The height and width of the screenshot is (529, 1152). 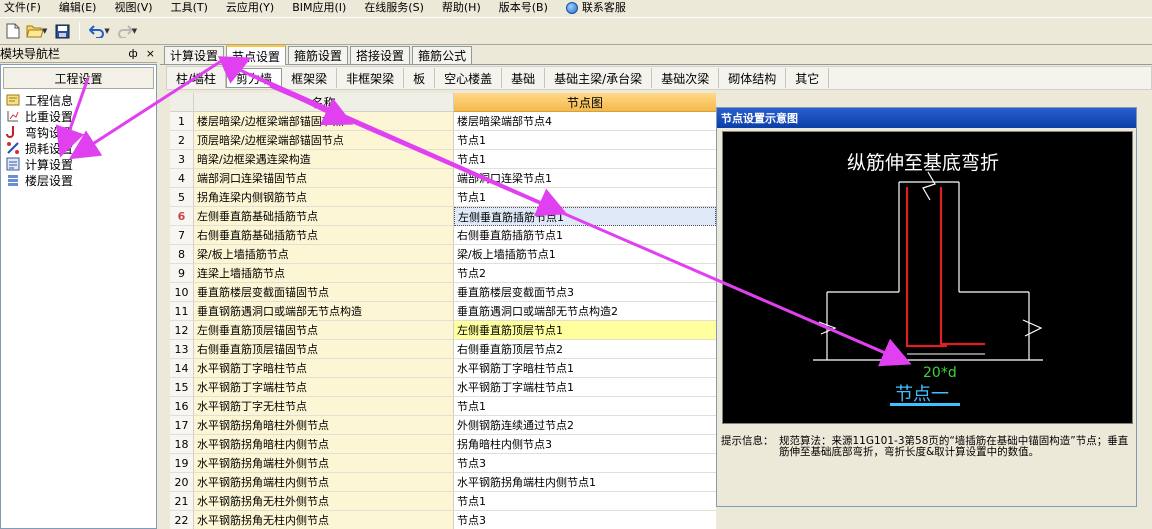 What do you see at coordinates (443, 444) in the screenshot?
I see `table-row: 18 水平钢筋拐角暗柱内侧节点 拐角暗柱内侧节点3` at bounding box center [443, 444].